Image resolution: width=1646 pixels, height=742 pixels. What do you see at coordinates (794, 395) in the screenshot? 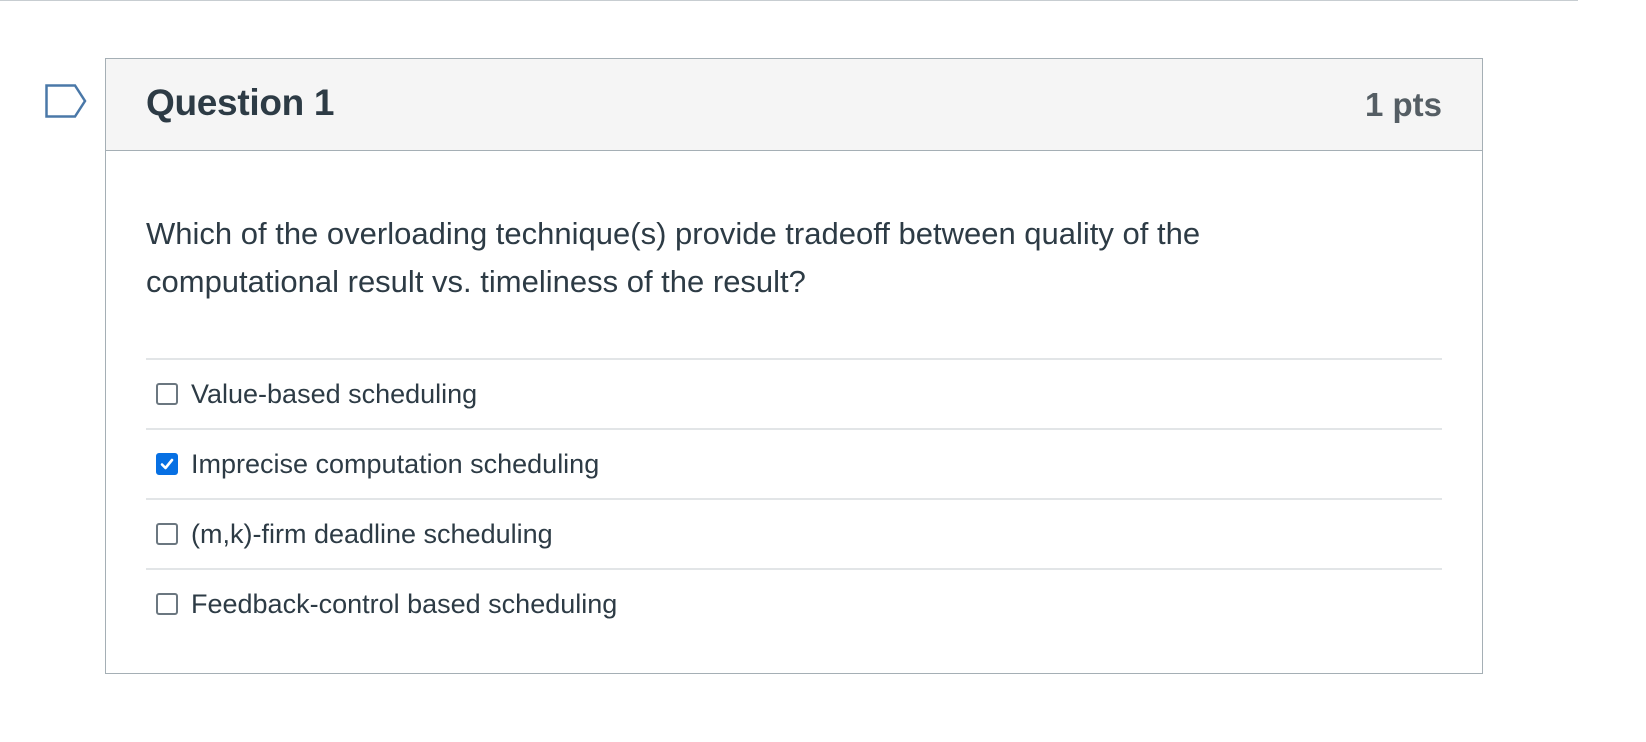
I see `answer-option: Value-based scheduling` at bounding box center [794, 395].